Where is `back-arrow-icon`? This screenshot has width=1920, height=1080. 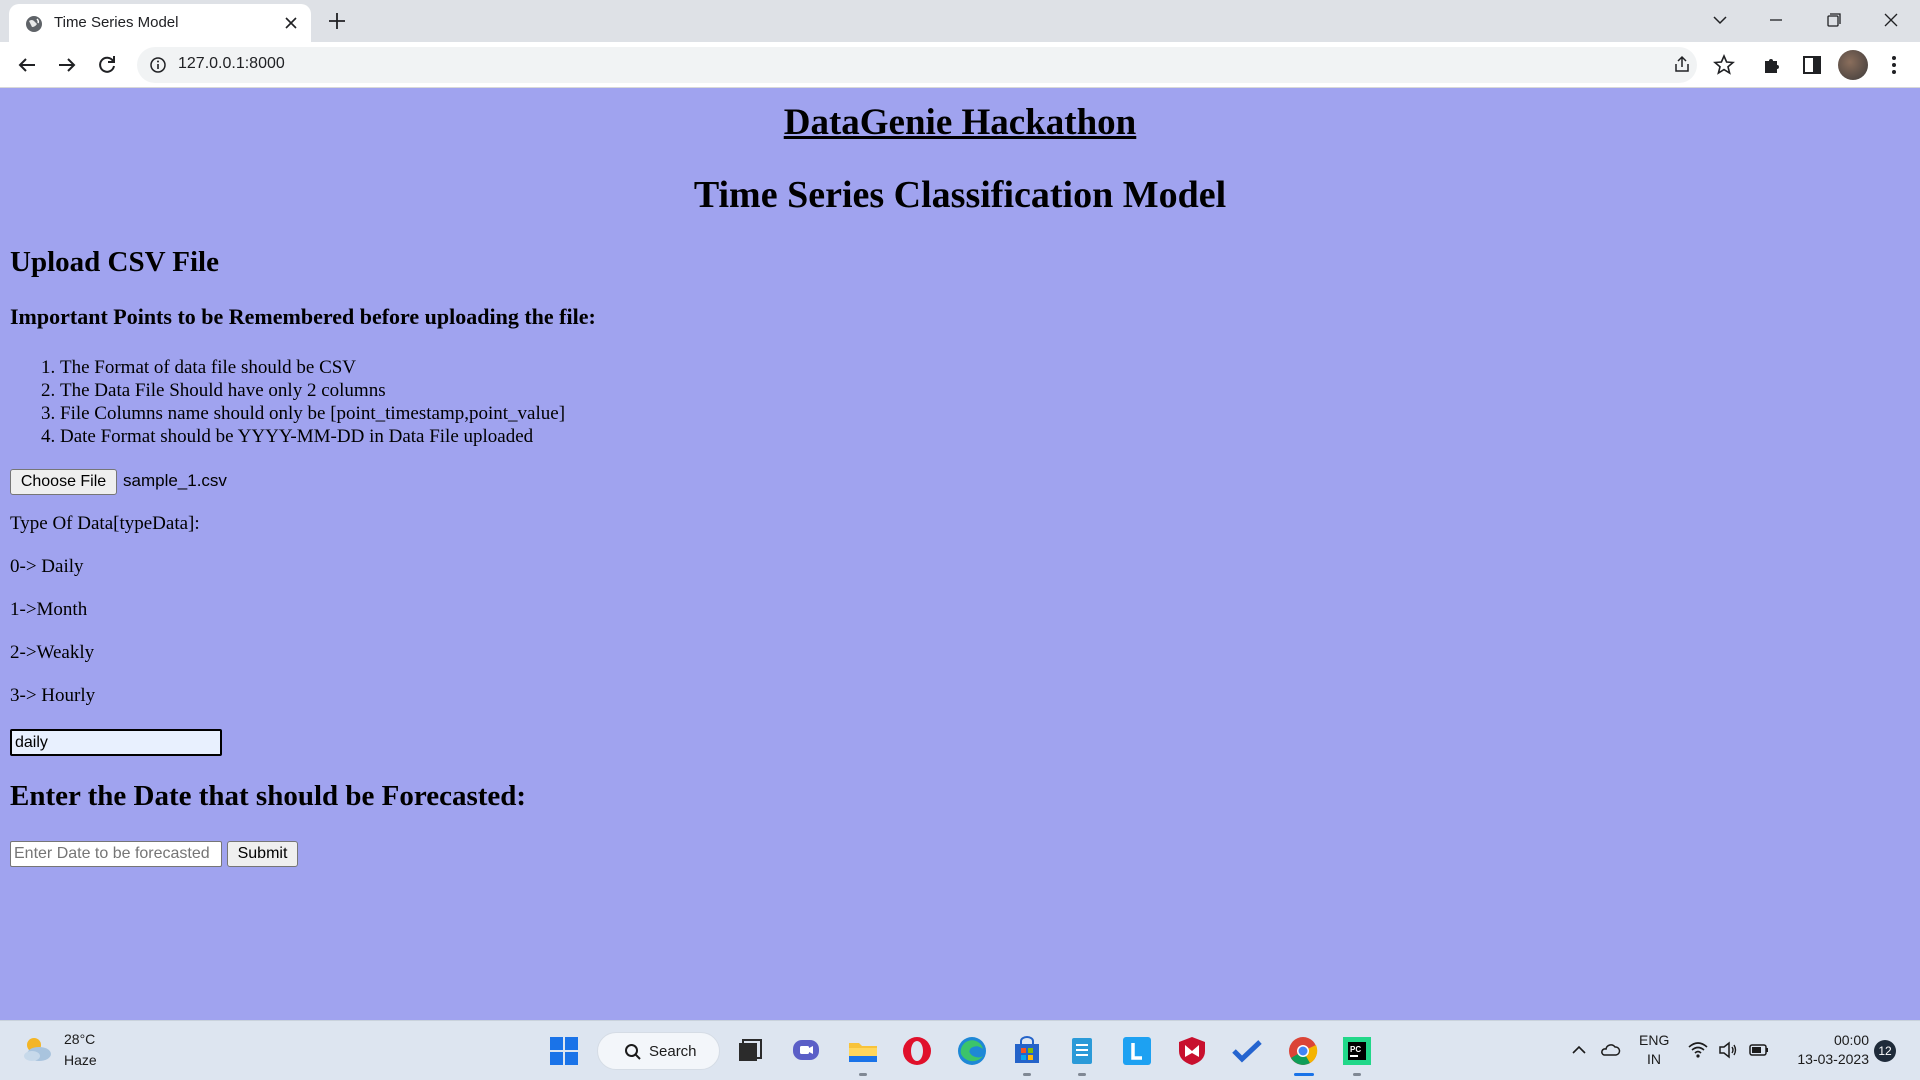 back-arrow-icon is located at coordinates (27, 65).